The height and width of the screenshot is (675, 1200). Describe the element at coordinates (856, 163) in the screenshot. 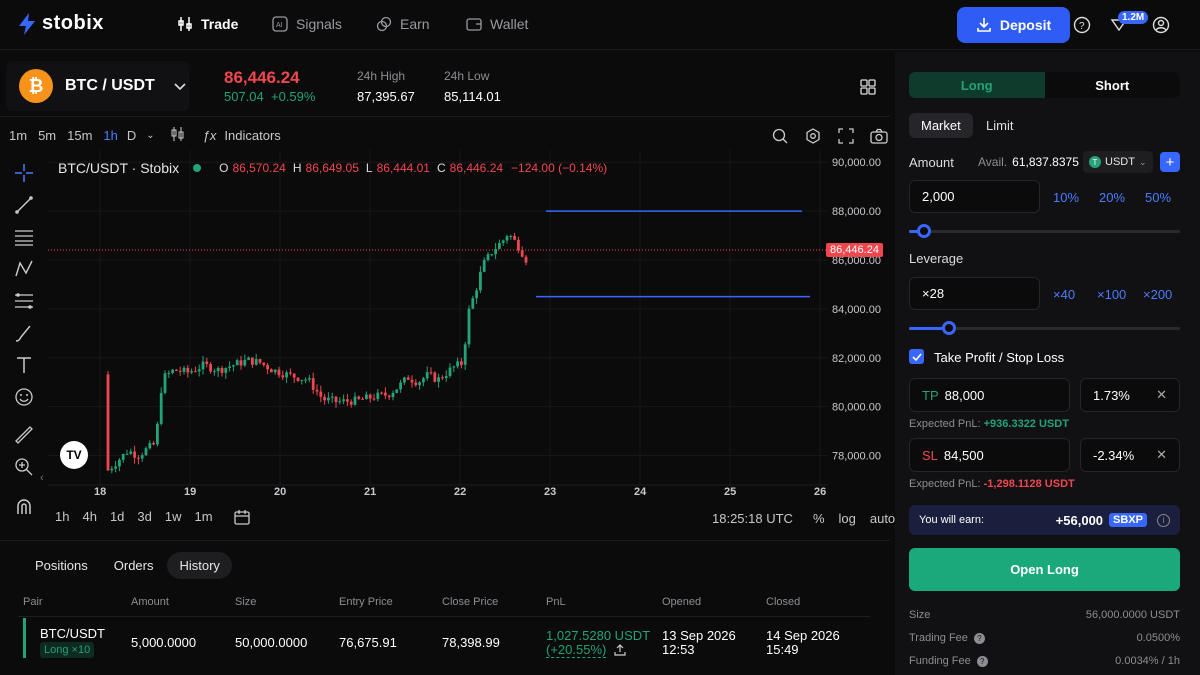

I see `y-tick-label: 90,000.00` at that location.